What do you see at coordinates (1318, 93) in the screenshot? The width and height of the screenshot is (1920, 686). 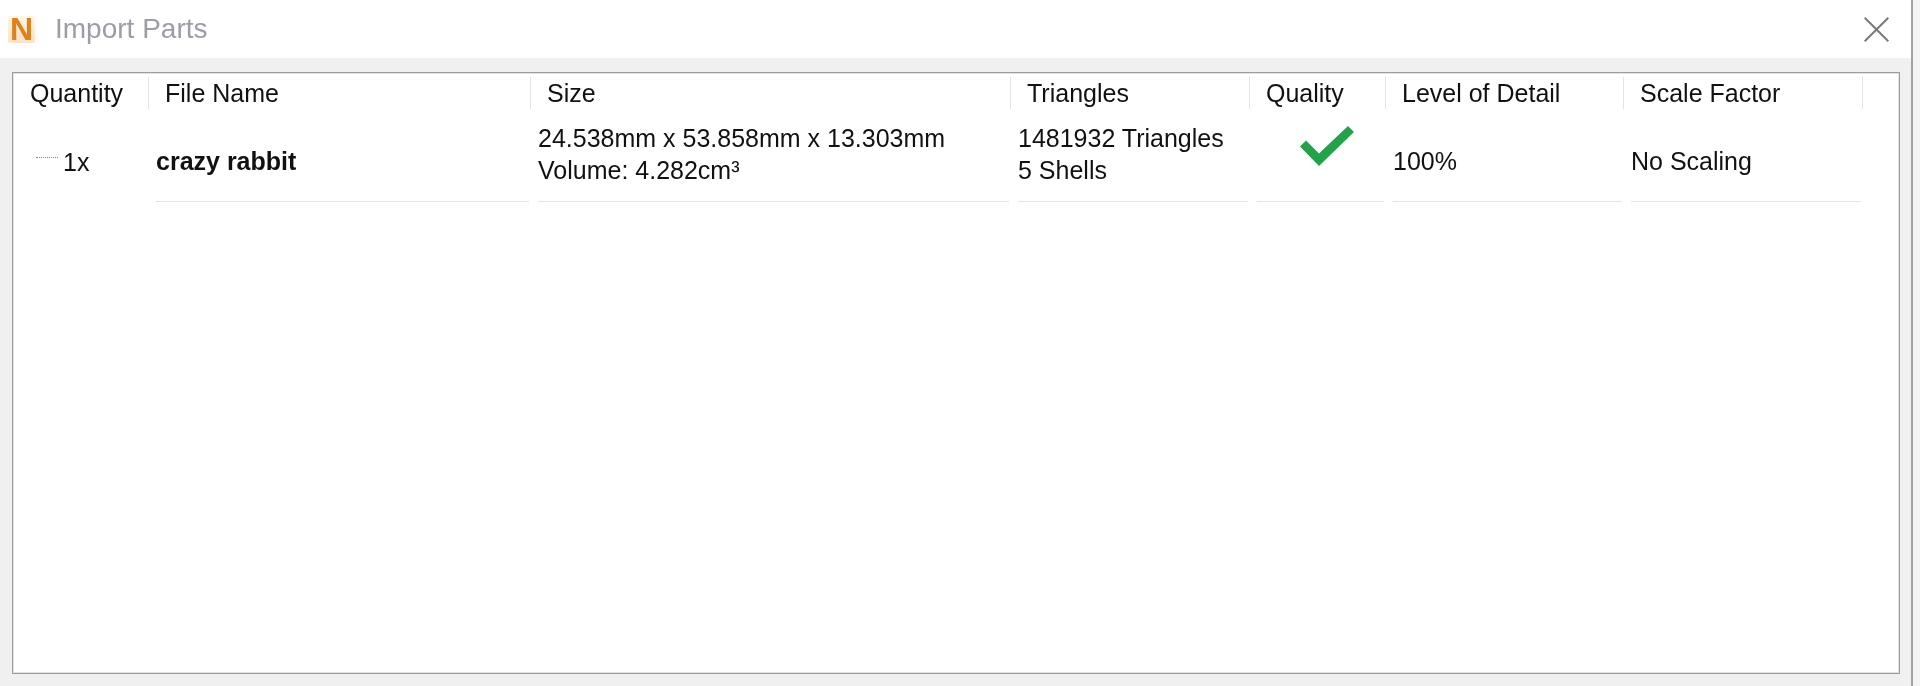 I see `column-header: Quality` at bounding box center [1318, 93].